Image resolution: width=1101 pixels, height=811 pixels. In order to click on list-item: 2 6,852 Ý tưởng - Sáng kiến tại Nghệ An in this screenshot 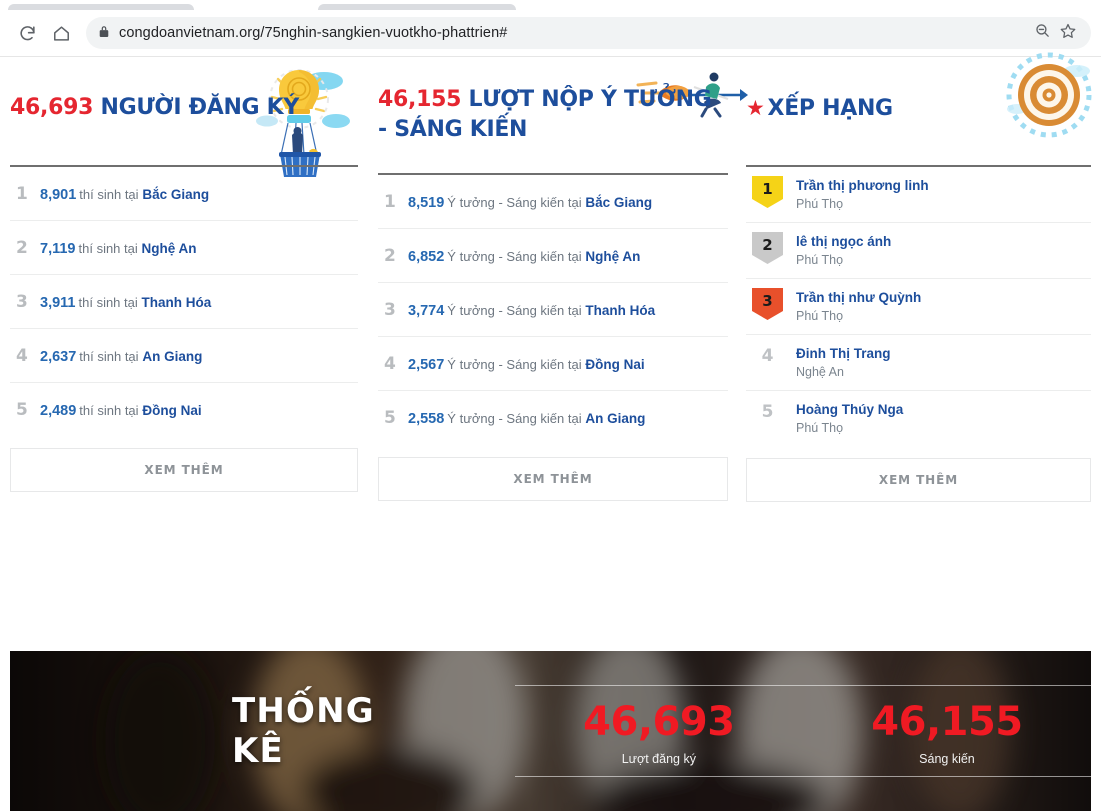, I will do `click(553, 256)`.